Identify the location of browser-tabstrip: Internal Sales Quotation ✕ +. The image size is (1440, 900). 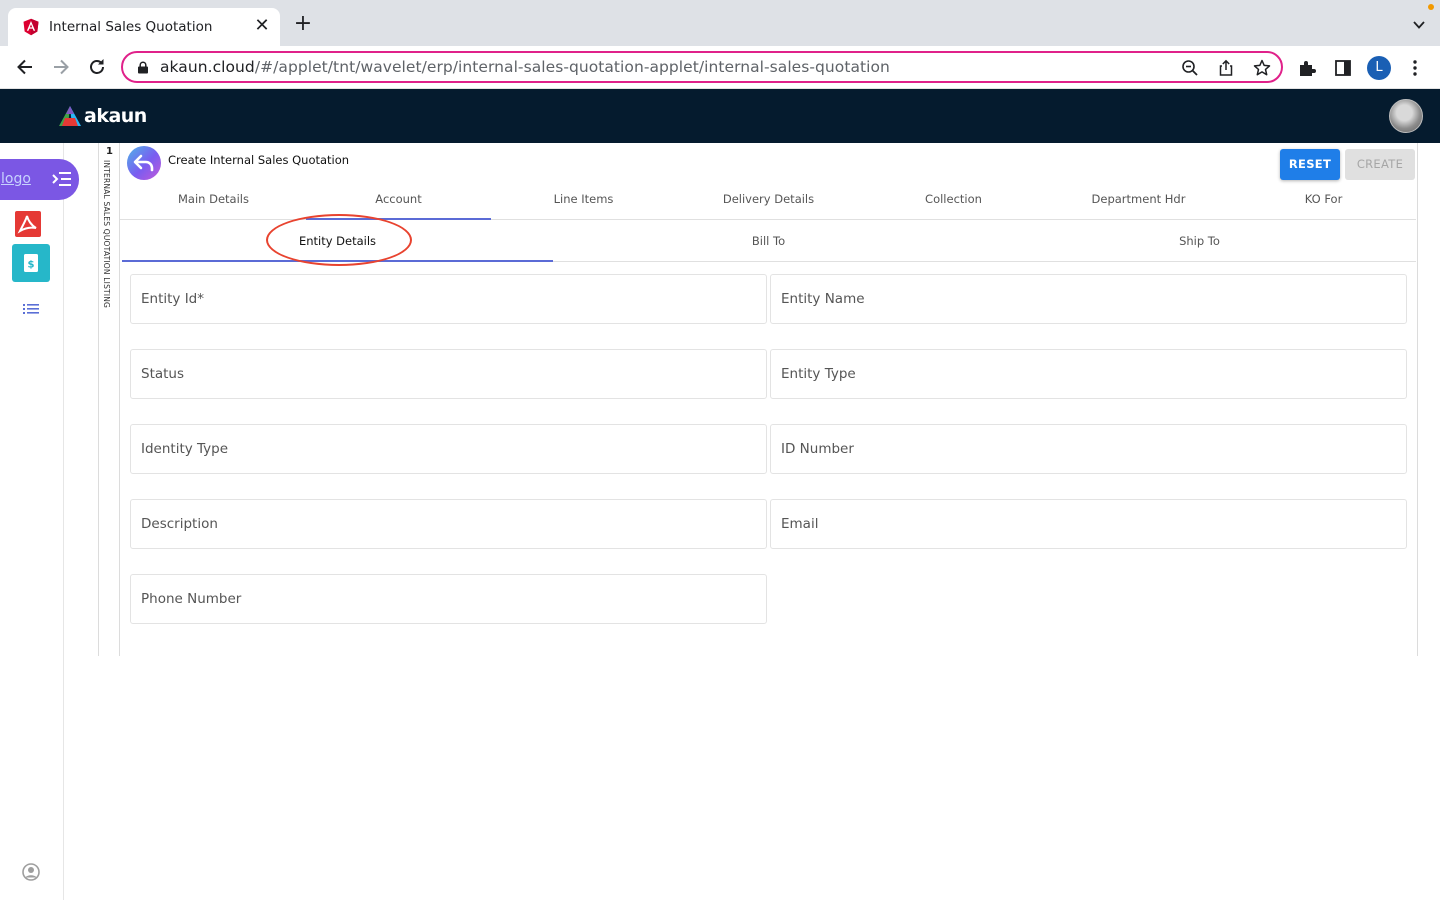
(720, 23).